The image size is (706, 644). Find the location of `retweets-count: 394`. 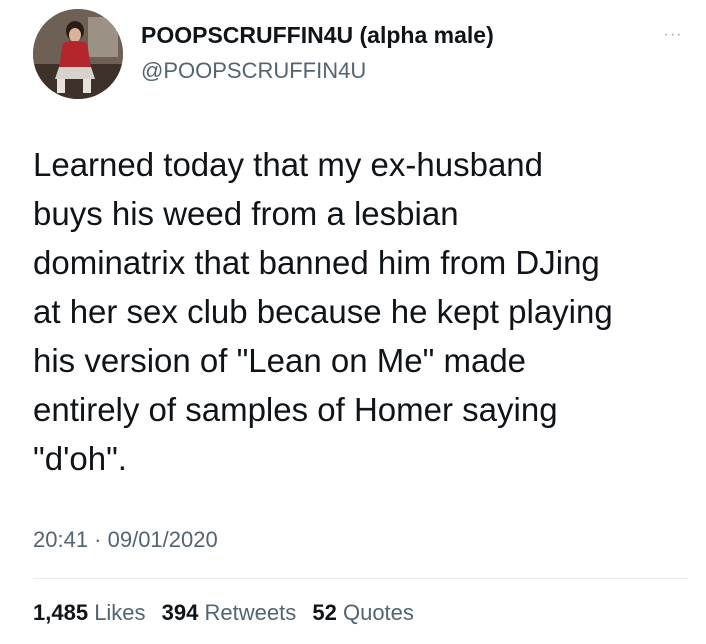

retweets-count: 394 is located at coordinates (180, 612).